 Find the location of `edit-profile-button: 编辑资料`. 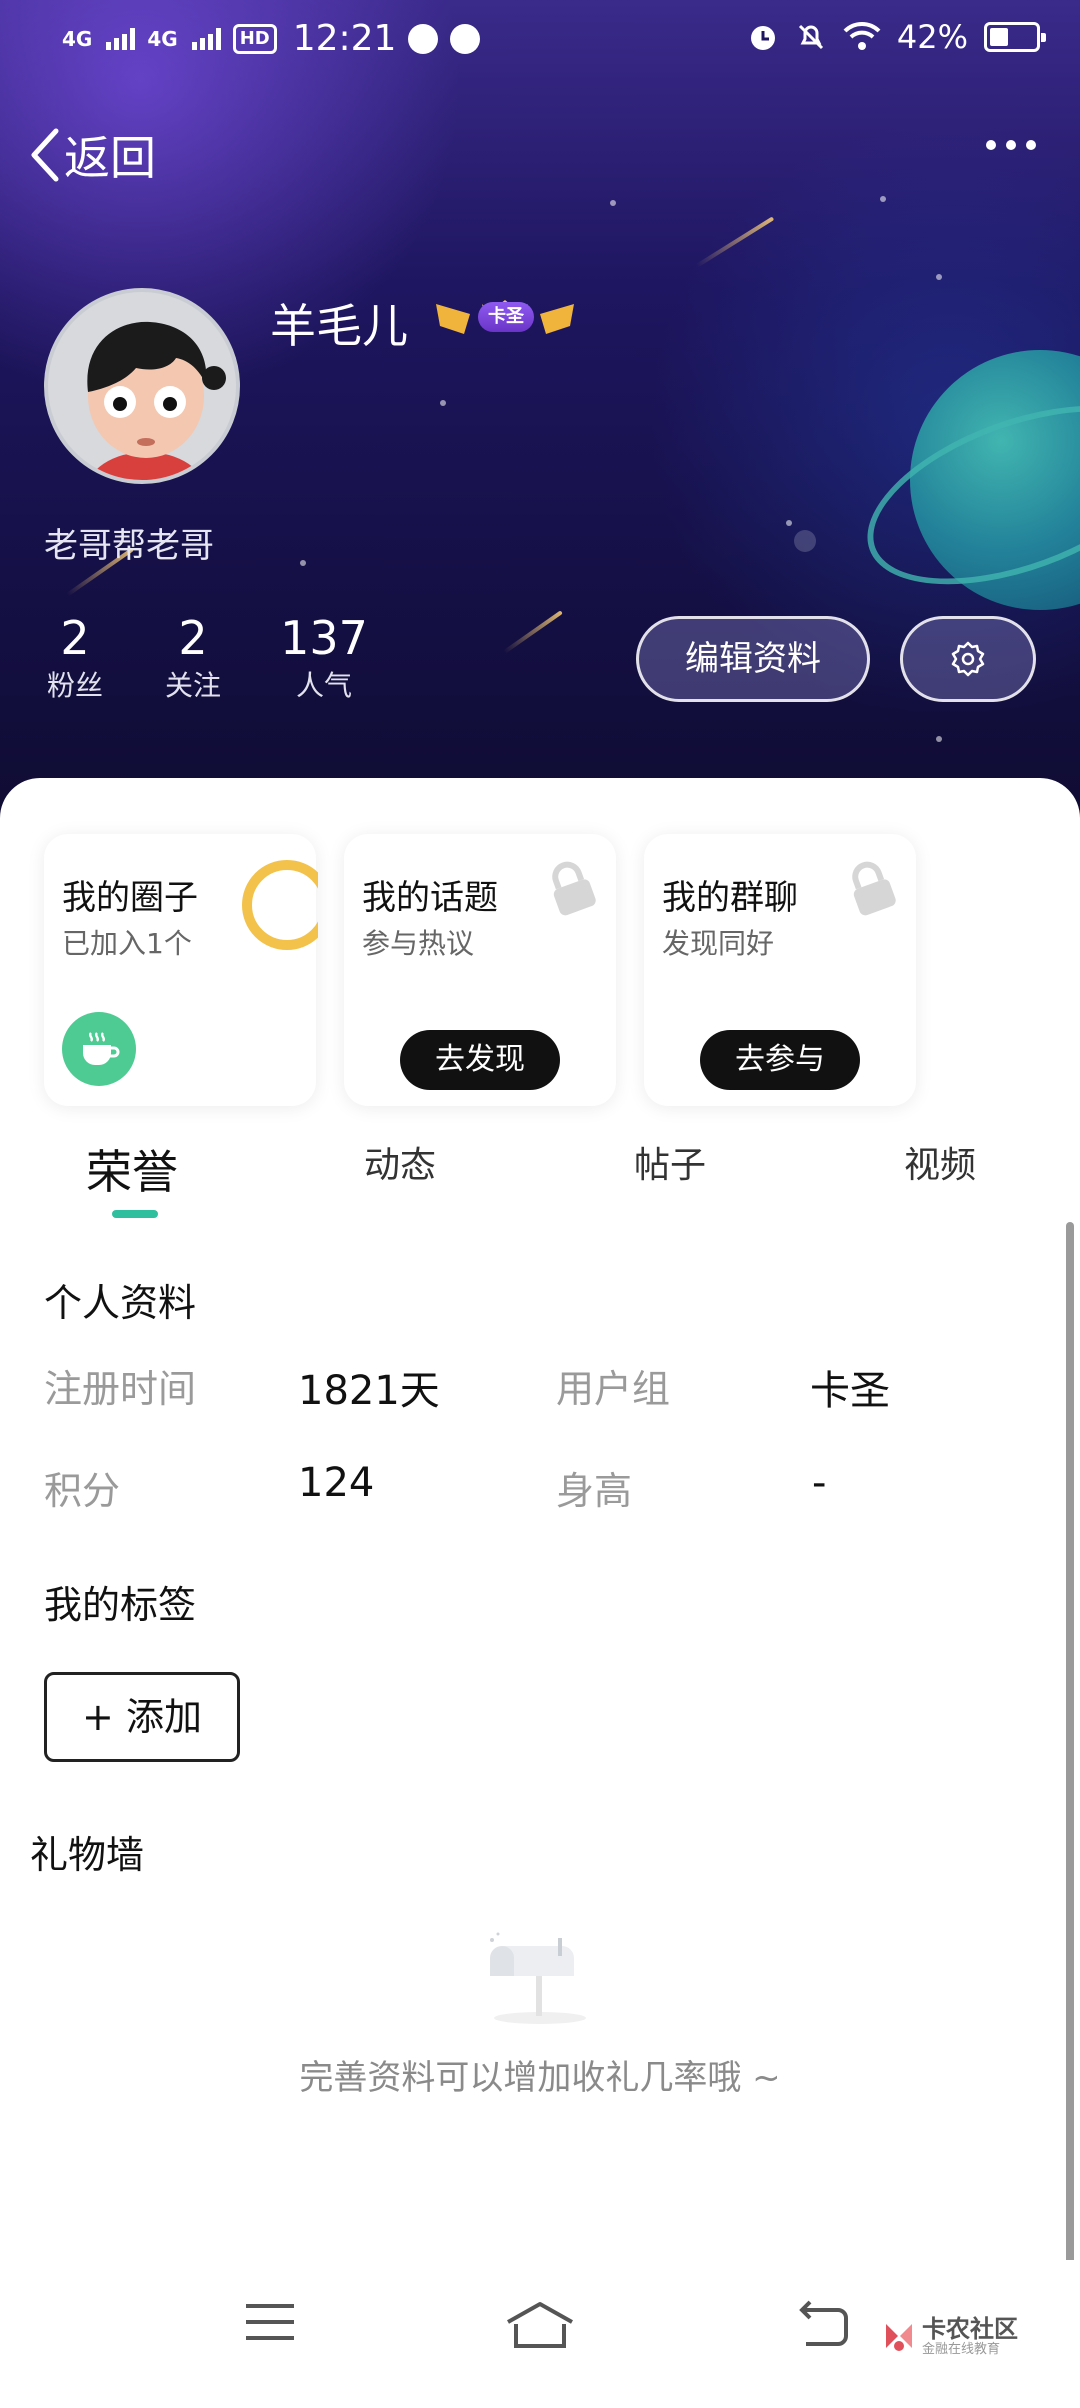

edit-profile-button: 编辑资料 is located at coordinates (753, 659).